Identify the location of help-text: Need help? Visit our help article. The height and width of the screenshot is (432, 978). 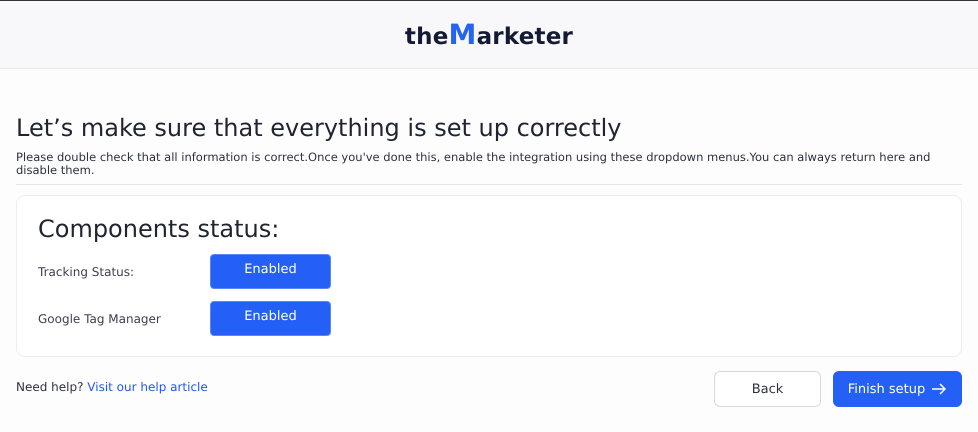
(112, 387).